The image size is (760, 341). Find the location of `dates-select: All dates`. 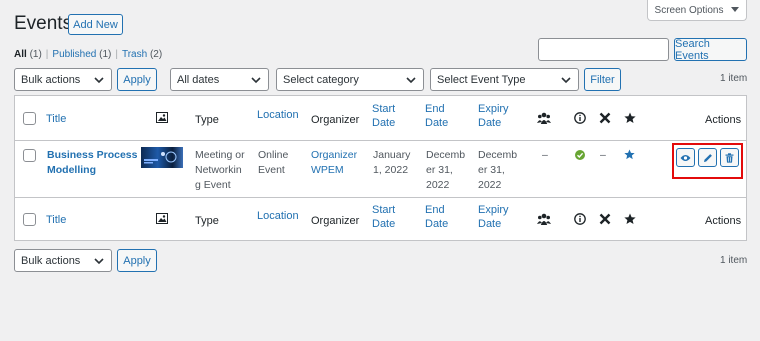

dates-select: All dates is located at coordinates (219, 79).